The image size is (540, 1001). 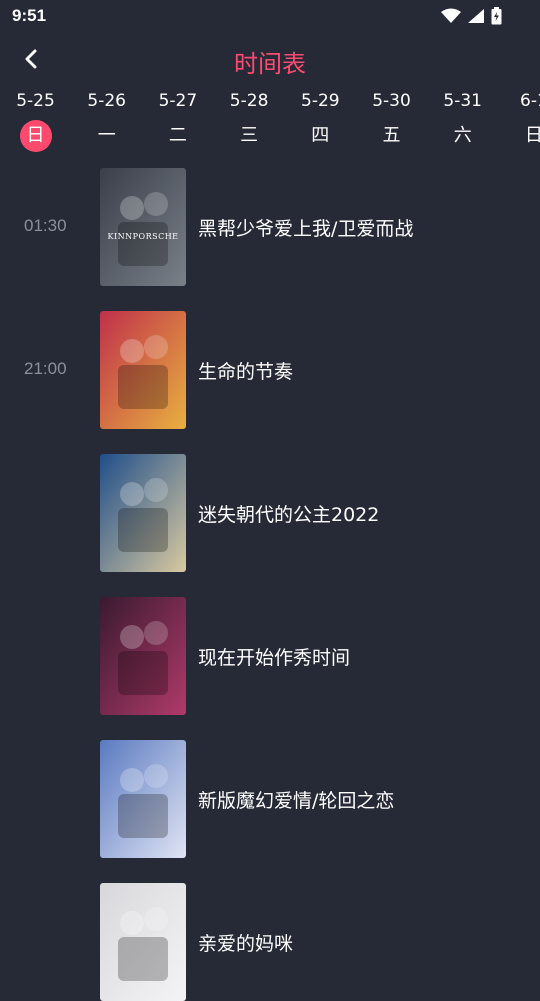 I want to click on schedule-item: 迷失朝代的公主2022, so click(x=270, y=512).